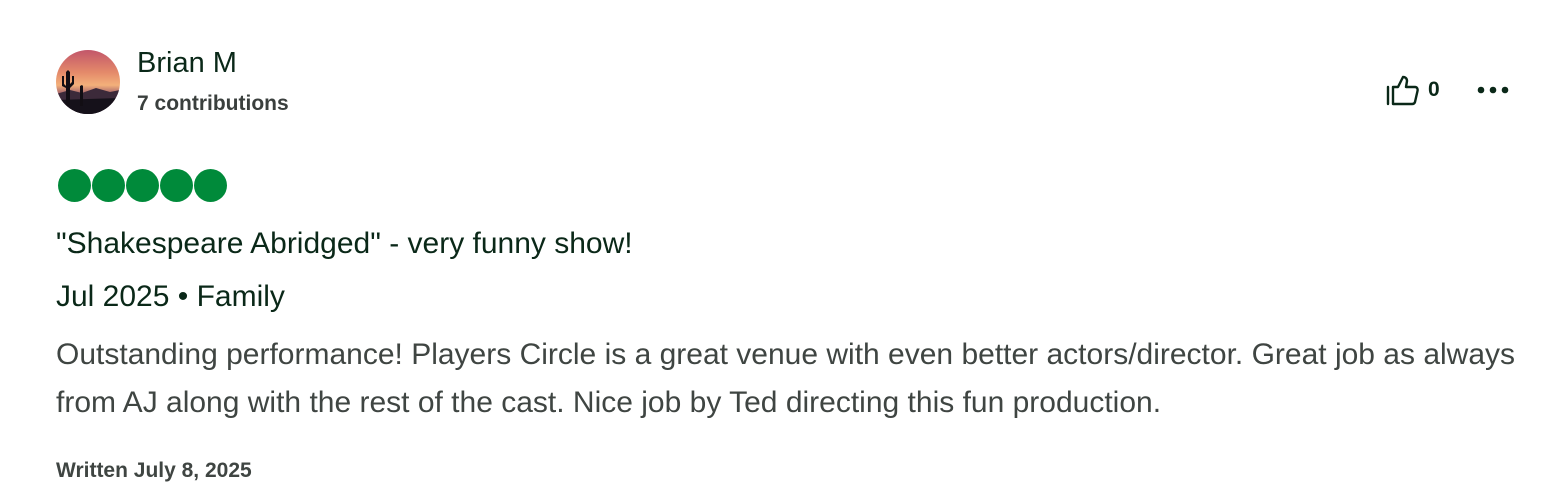  Describe the element at coordinates (154, 470) in the screenshot. I see `review-written-date: Written July 8, 2025` at that location.